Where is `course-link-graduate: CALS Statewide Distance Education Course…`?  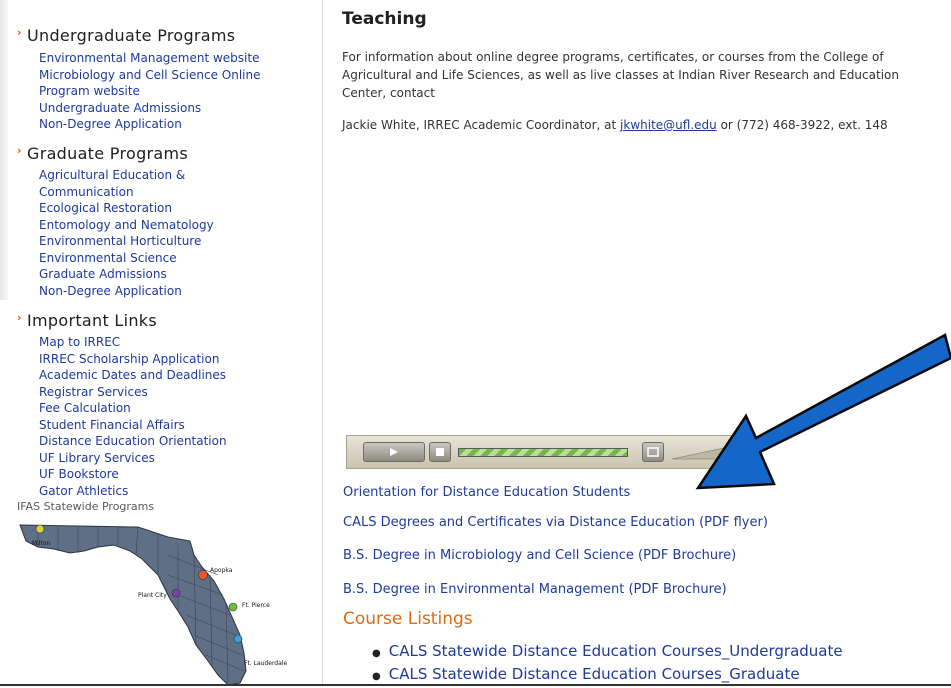
course-link-graduate: CALS Statewide Distance Education Course… is located at coordinates (594, 674).